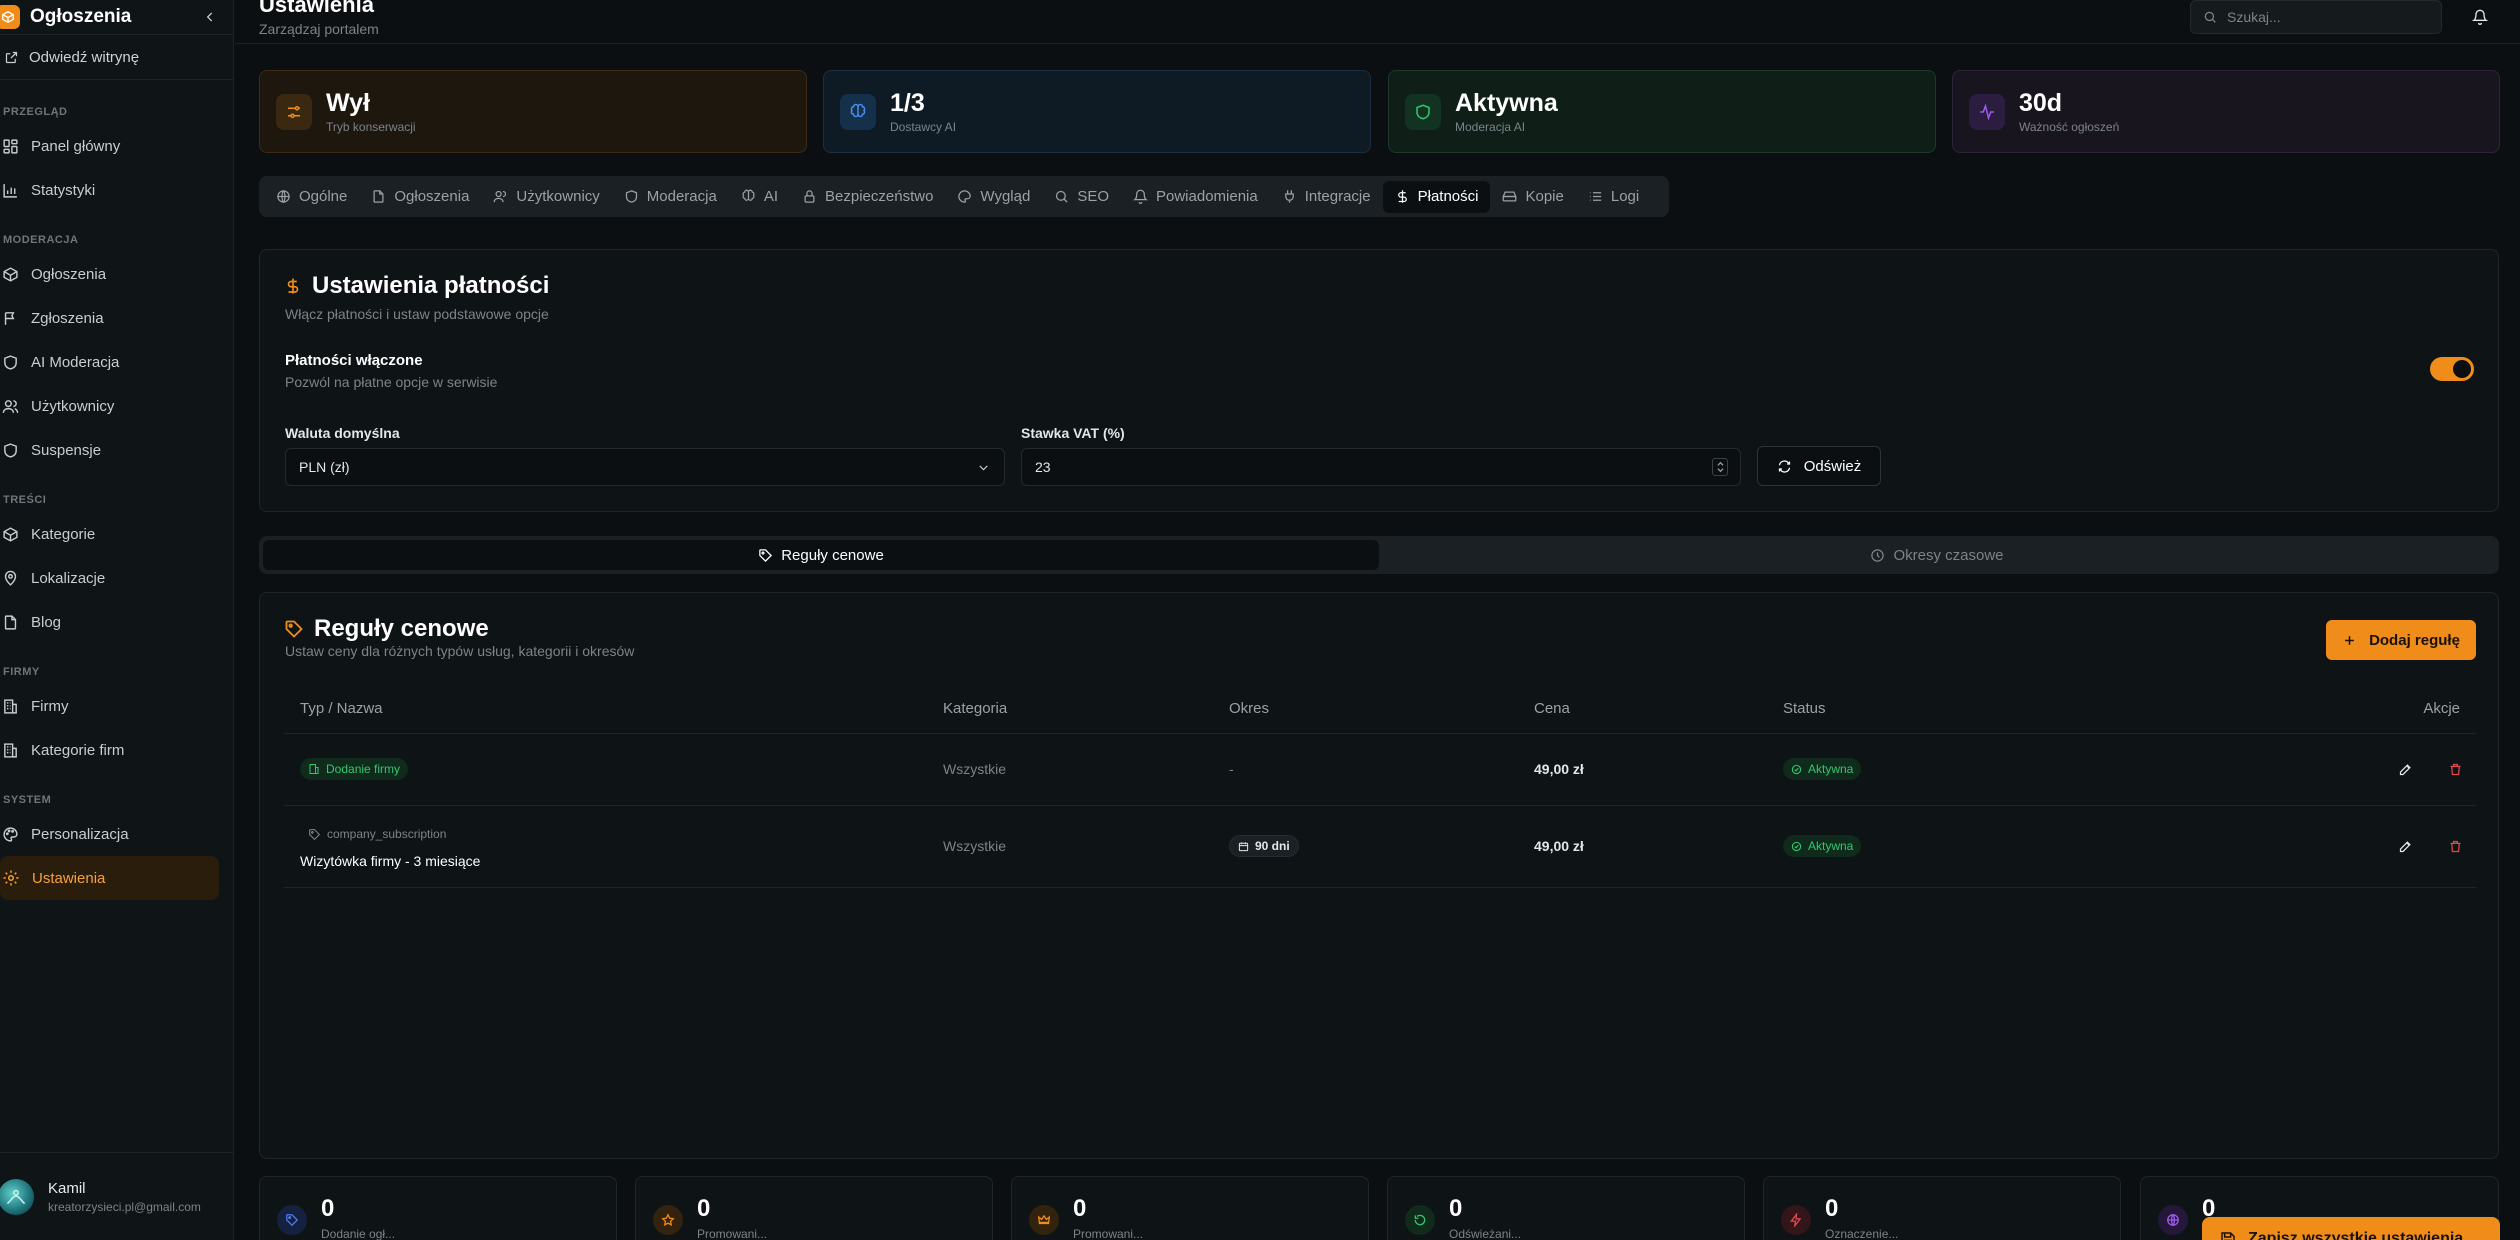  I want to click on tab-seo: SEO, so click(1081, 197).